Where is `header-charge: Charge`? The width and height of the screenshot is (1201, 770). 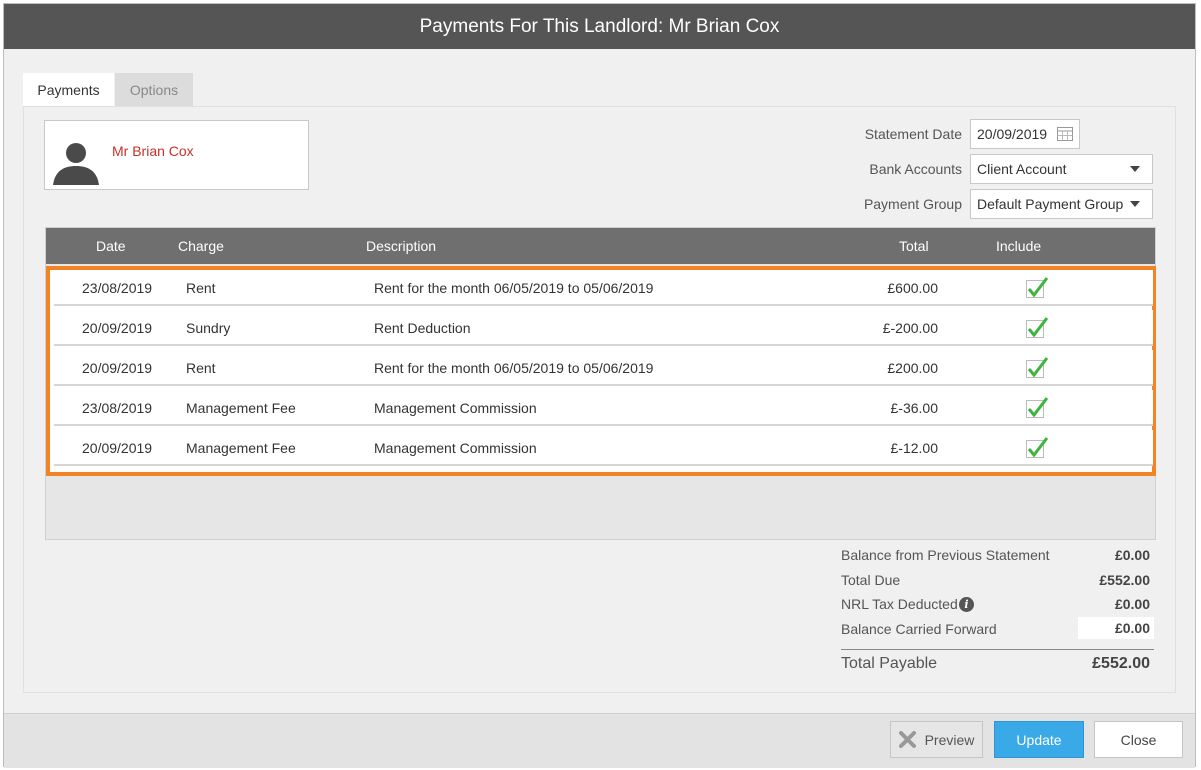 header-charge: Charge is located at coordinates (201, 246).